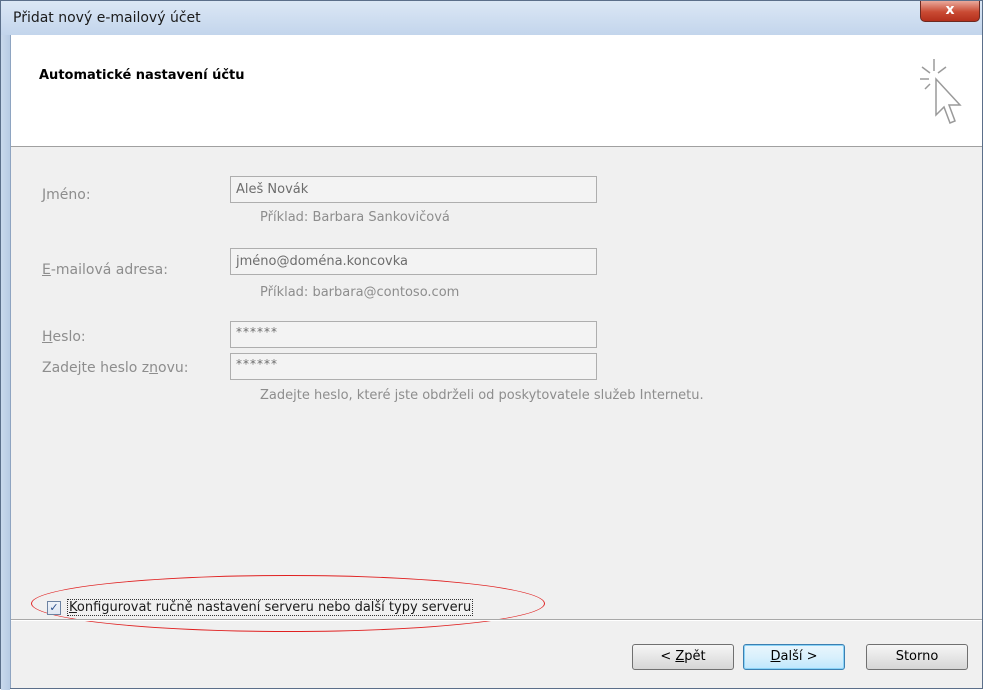 The image size is (983, 690). What do you see at coordinates (142, 75) in the screenshot?
I see `page-heading: Automatické nastavení účtu` at bounding box center [142, 75].